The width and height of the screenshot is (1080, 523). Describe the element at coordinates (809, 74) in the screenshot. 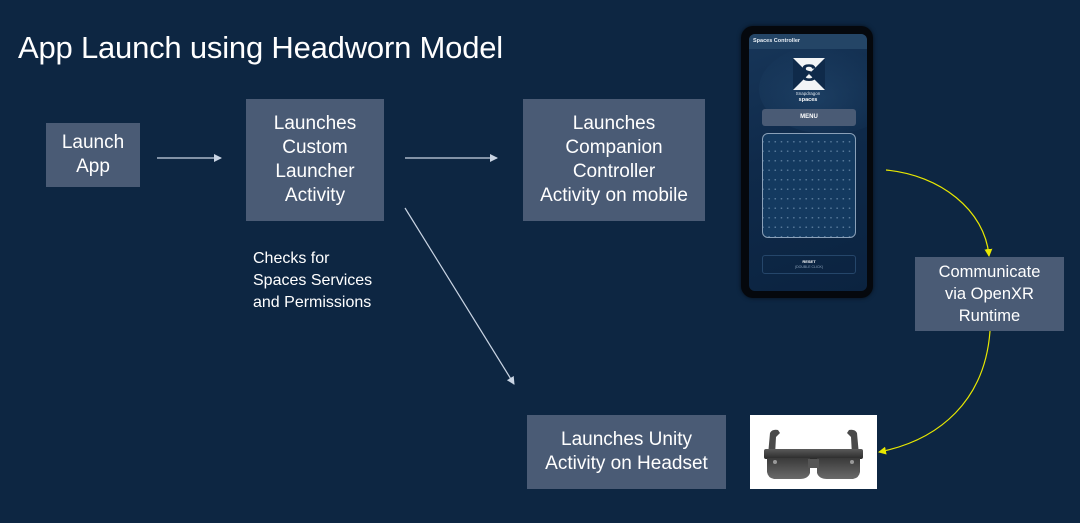

I see `snapdragon-spaces-logo-icon: S` at that location.